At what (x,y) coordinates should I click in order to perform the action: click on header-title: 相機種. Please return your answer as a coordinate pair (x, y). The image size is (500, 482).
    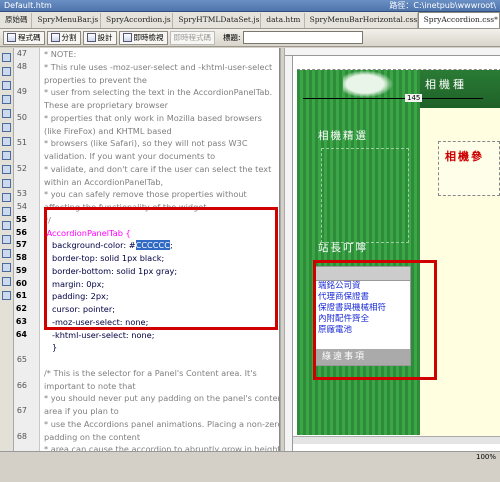
    Looking at the image, I should click on (446, 84).